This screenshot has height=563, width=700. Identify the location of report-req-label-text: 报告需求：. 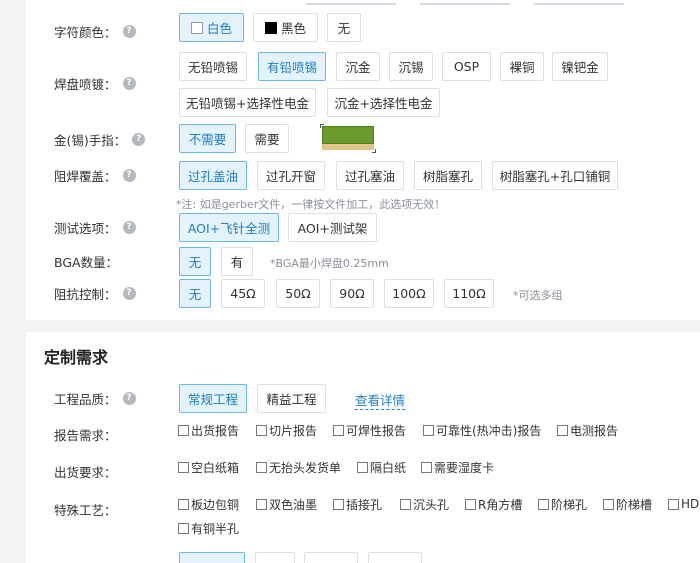
(85, 435).